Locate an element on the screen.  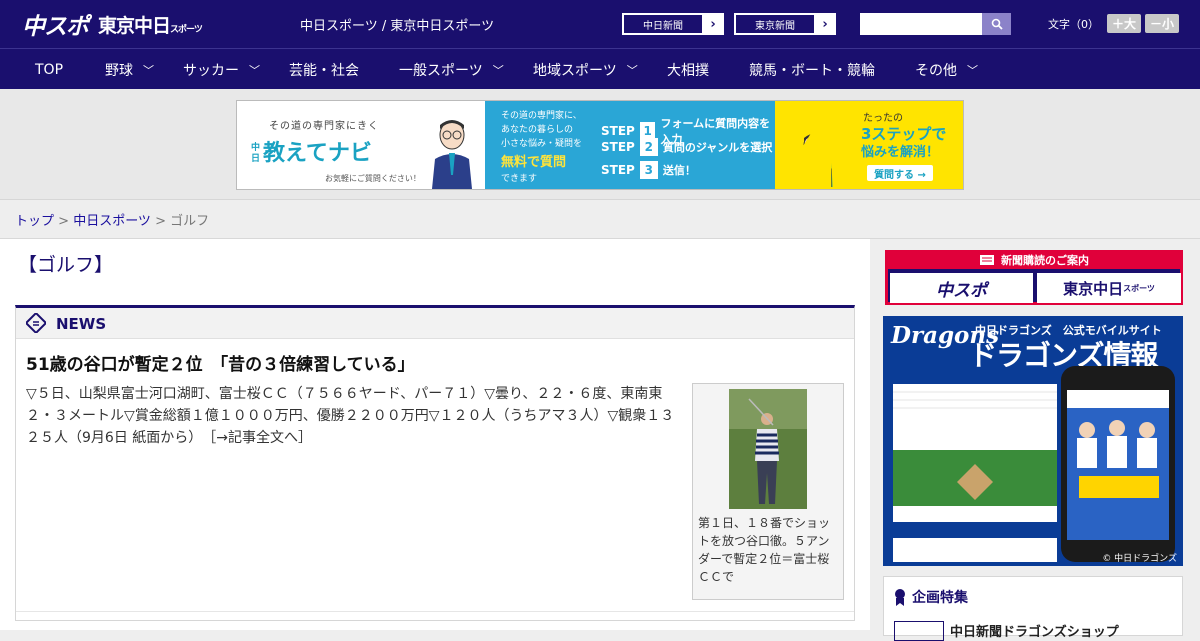
ad-step-3: STEP 3 送信！ is located at coordinates (648, 170).